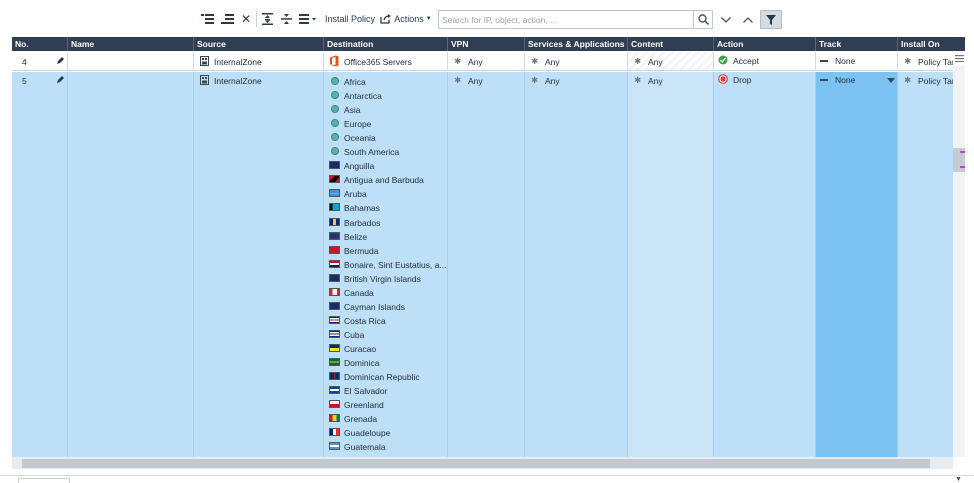 This screenshot has width=974, height=483. What do you see at coordinates (385, 251) in the screenshot?
I see `destination-item: Bermuda` at bounding box center [385, 251].